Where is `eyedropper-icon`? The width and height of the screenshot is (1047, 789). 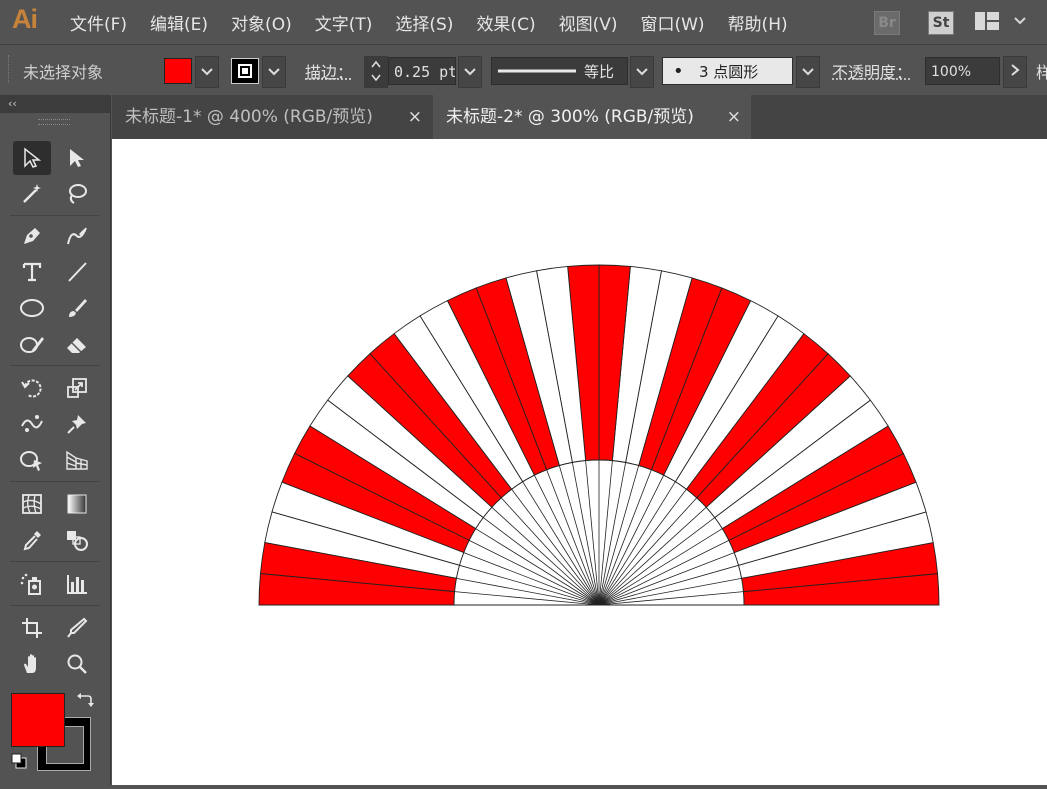
eyedropper-icon is located at coordinates (32, 541).